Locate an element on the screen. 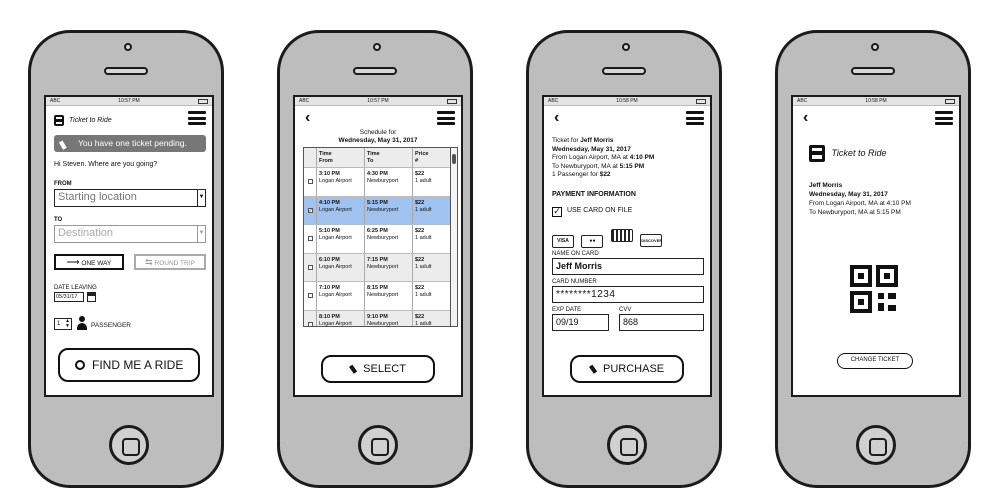  calendar-icon is located at coordinates (91, 297).